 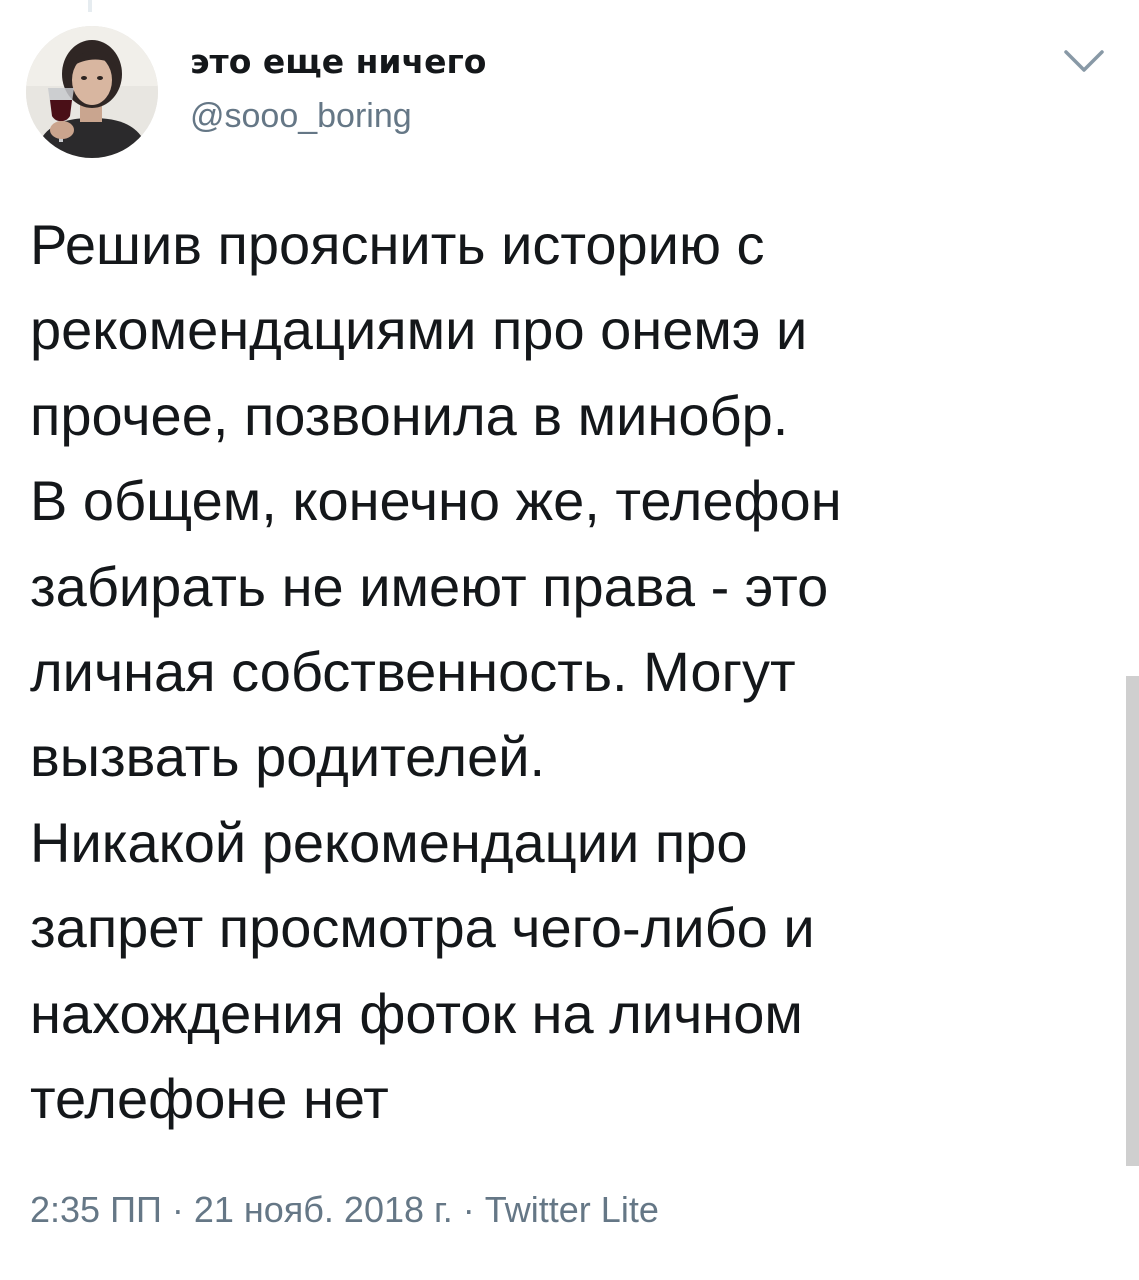 What do you see at coordinates (571, 1209) in the screenshot?
I see `tweet-source: Twitter Lite` at bounding box center [571, 1209].